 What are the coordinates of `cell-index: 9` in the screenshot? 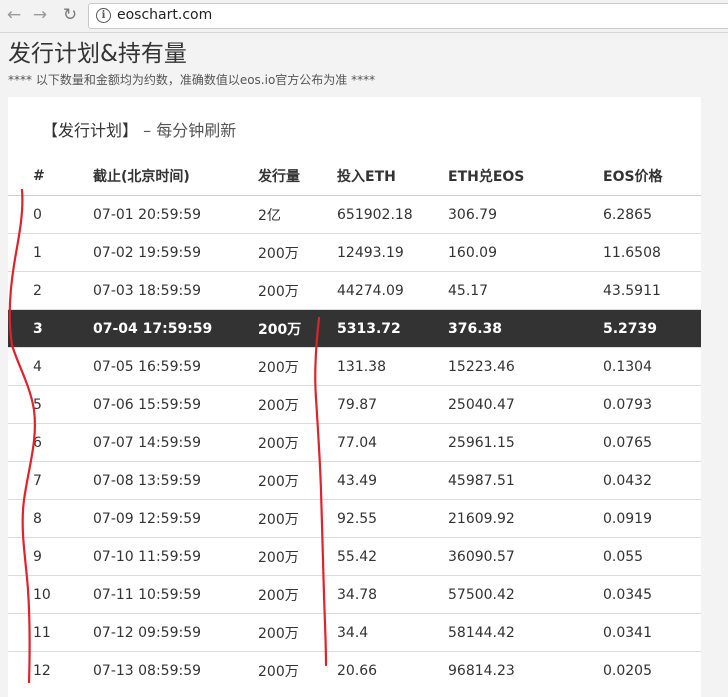 It's located at (50, 556).